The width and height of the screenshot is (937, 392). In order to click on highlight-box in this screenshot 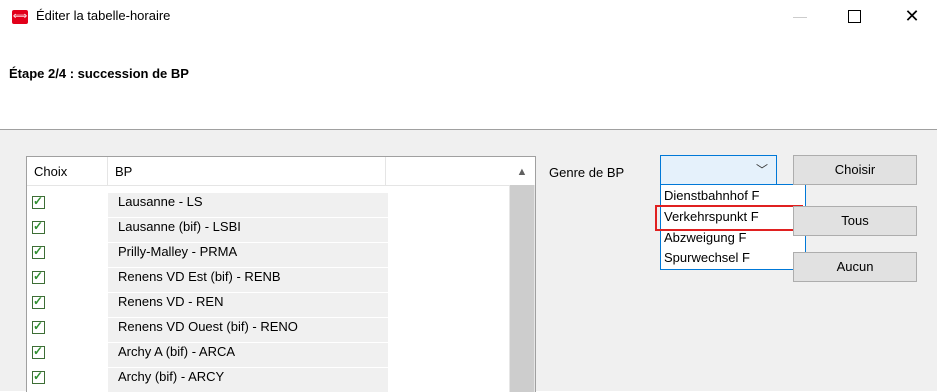, I will do `click(729, 218)`.